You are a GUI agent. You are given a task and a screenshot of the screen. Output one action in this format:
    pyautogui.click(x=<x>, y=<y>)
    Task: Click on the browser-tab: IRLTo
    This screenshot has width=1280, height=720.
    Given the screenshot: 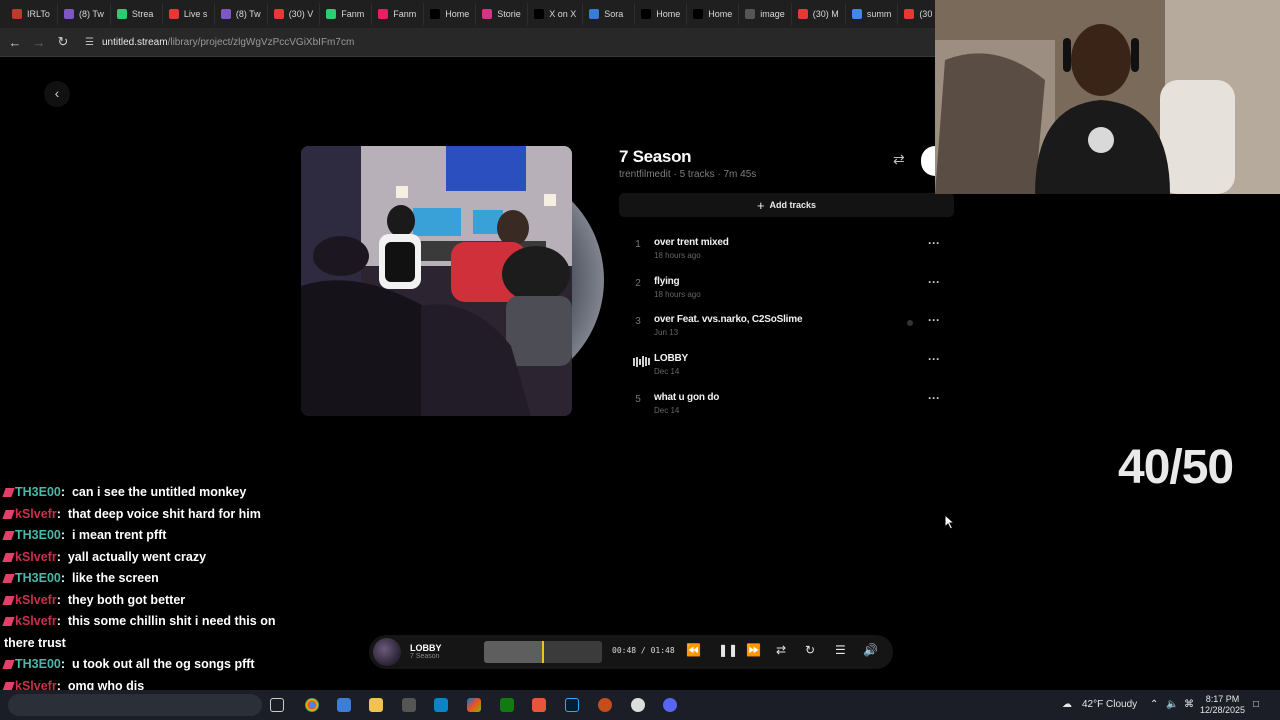 What is the action you would take?
    pyautogui.click(x=32, y=14)
    